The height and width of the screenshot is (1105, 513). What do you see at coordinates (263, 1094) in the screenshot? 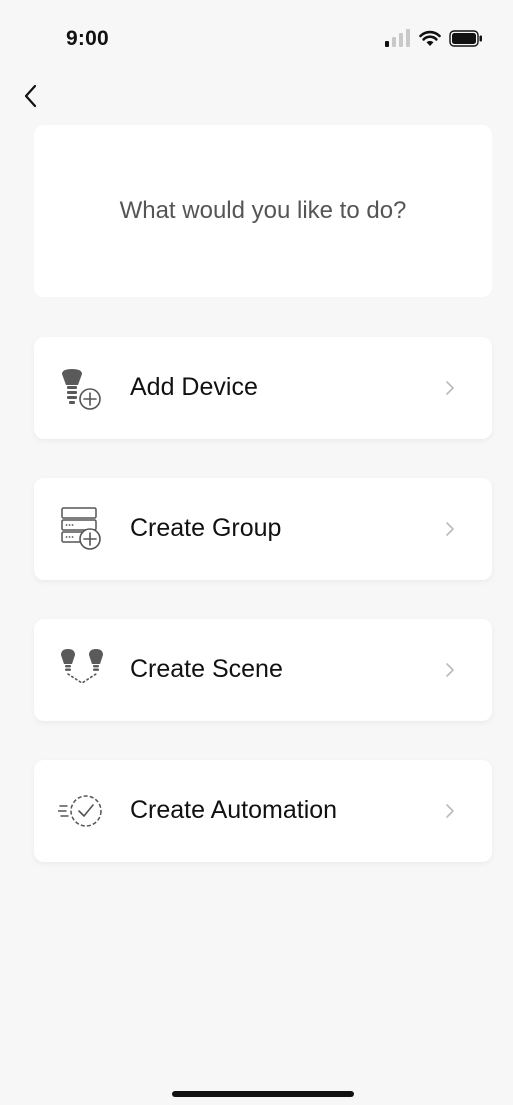
I see `home-indicator` at bounding box center [263, 1094].